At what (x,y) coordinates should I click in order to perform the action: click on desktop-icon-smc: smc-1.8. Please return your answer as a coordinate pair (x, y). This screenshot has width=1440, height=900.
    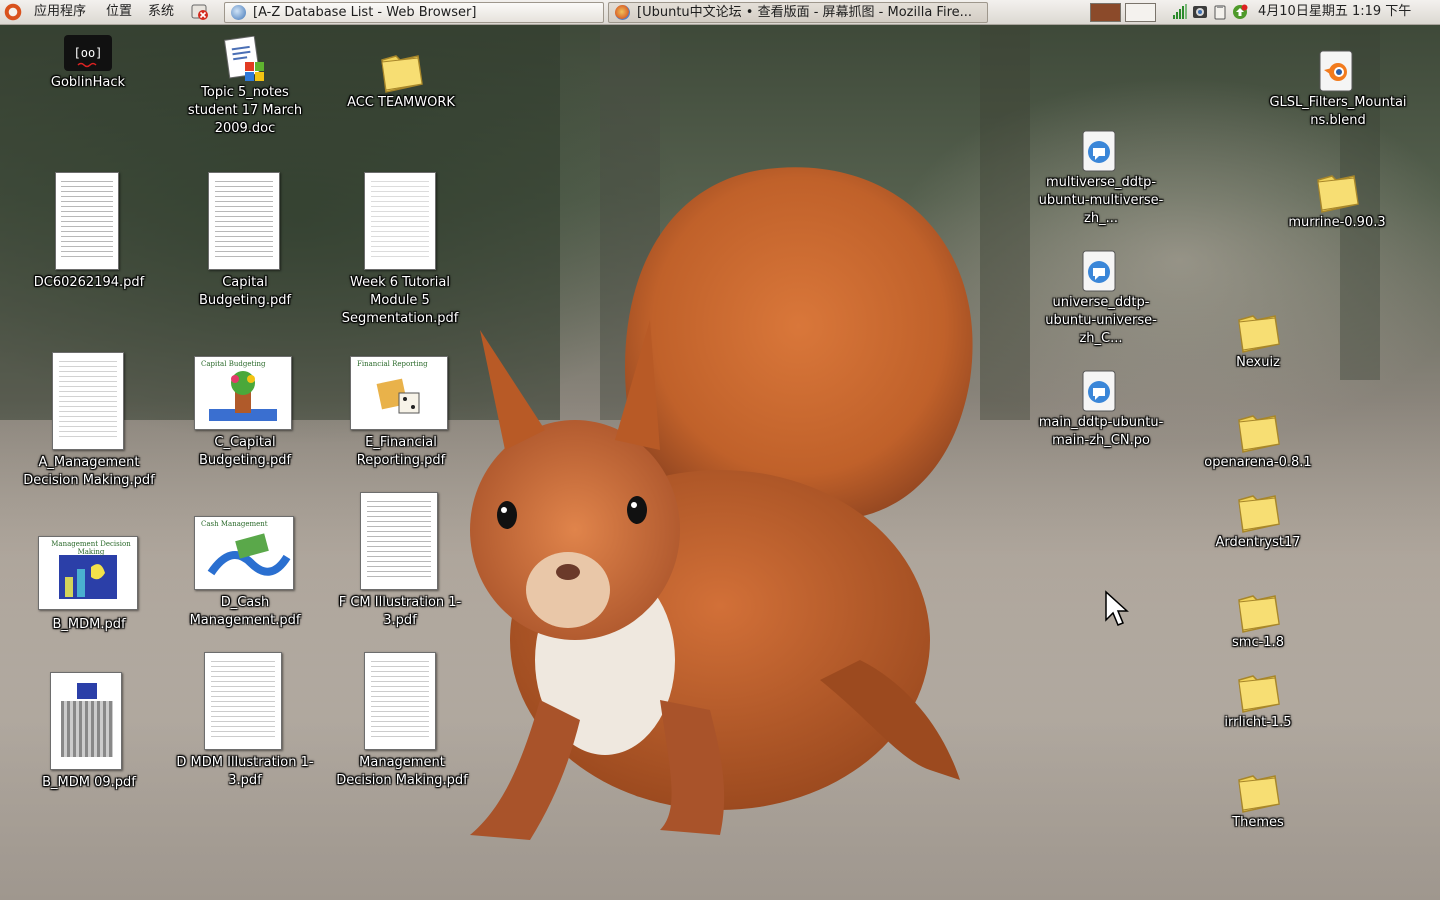
    Looking at the image, I should click on (1258, 622).